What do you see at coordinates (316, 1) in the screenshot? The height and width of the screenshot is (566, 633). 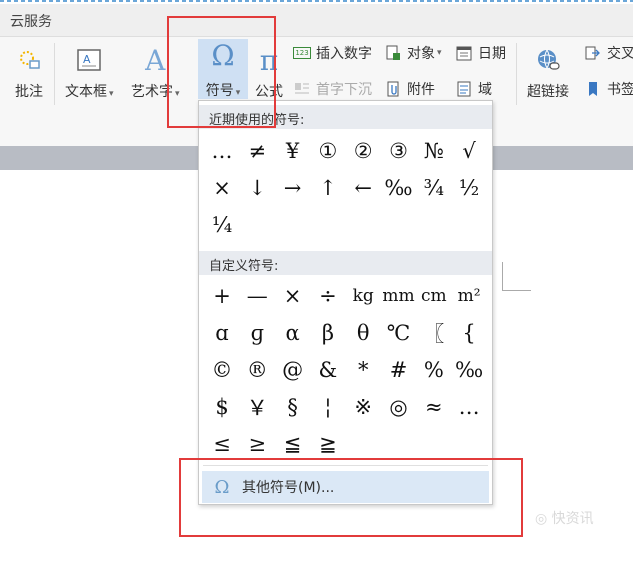 I see `top-dashed-border` at bounding box center [316, 1].